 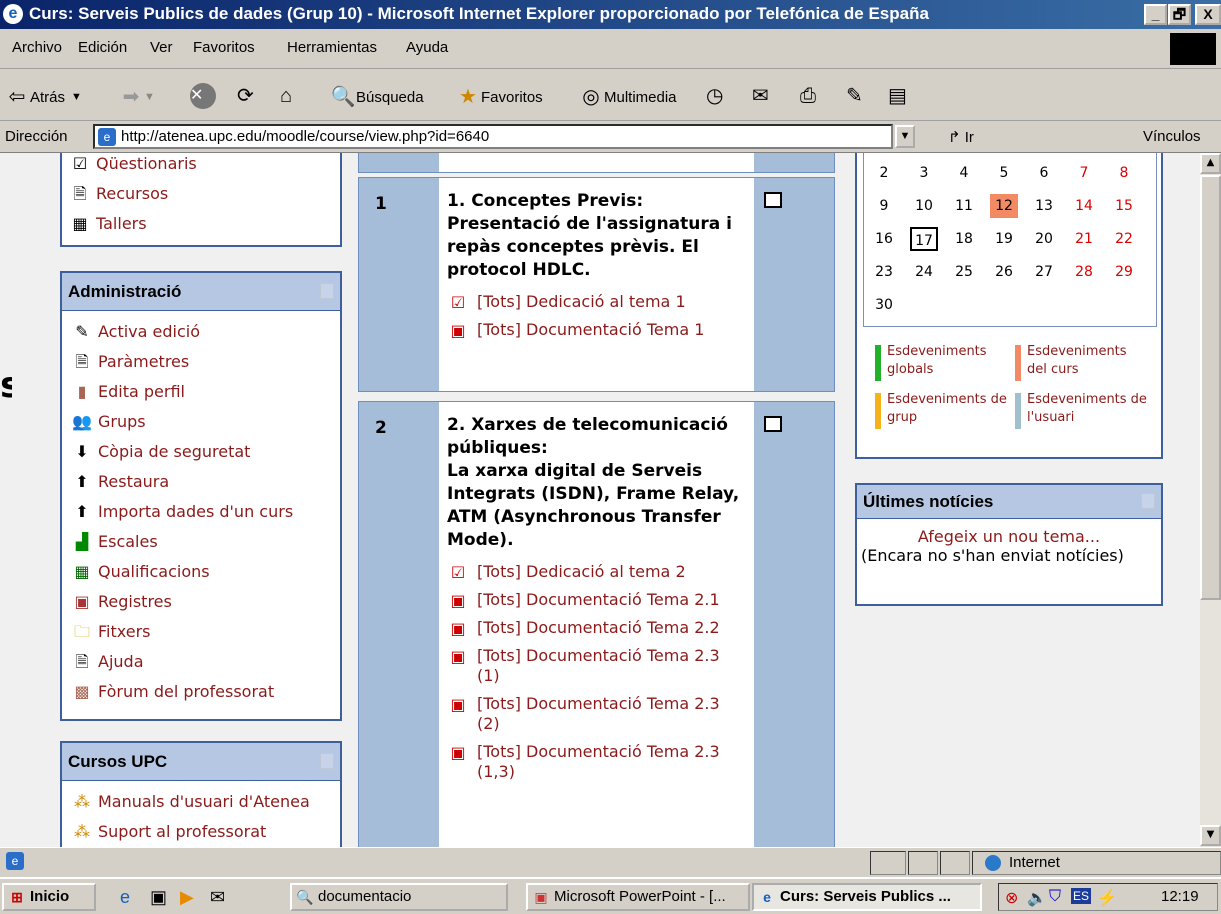 I want to click on vertical-scrollbar: ▲ ▼, so click(x=1210, y=500).